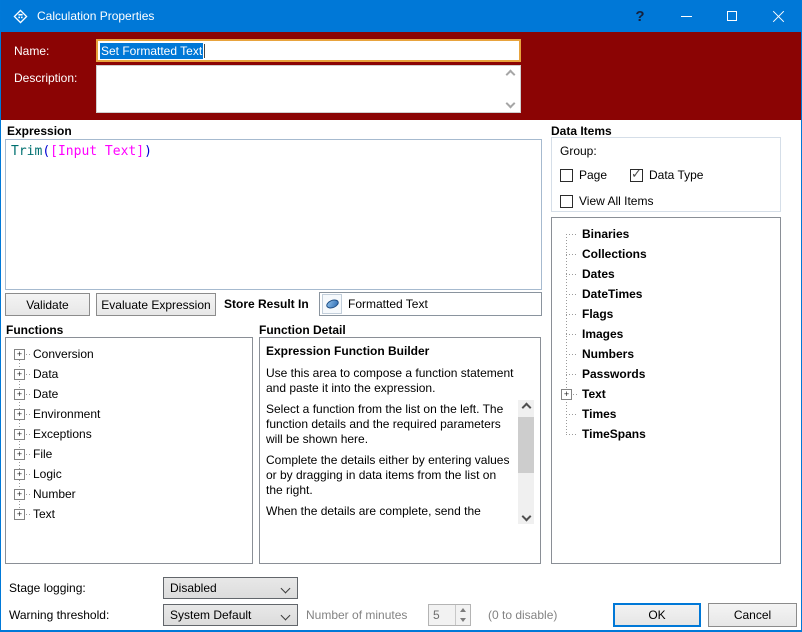 This screenshot has height=632, width=802. I want to click on data-type-node-images: Images, so click(666, 334).